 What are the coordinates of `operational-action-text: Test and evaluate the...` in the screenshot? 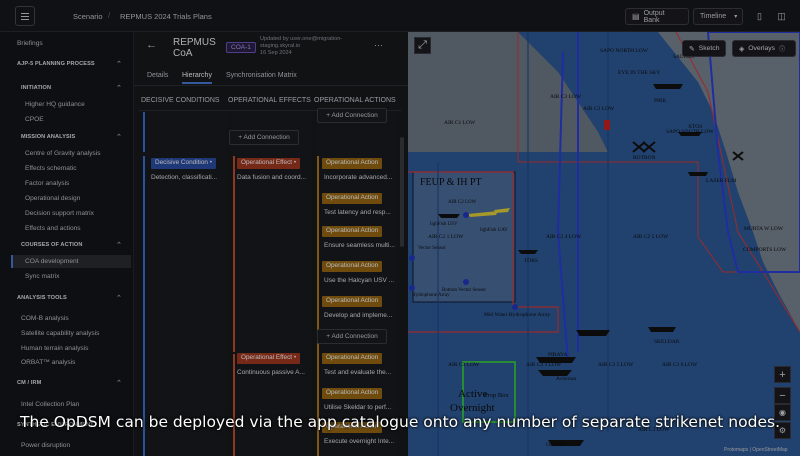 It's located at (357, 372).